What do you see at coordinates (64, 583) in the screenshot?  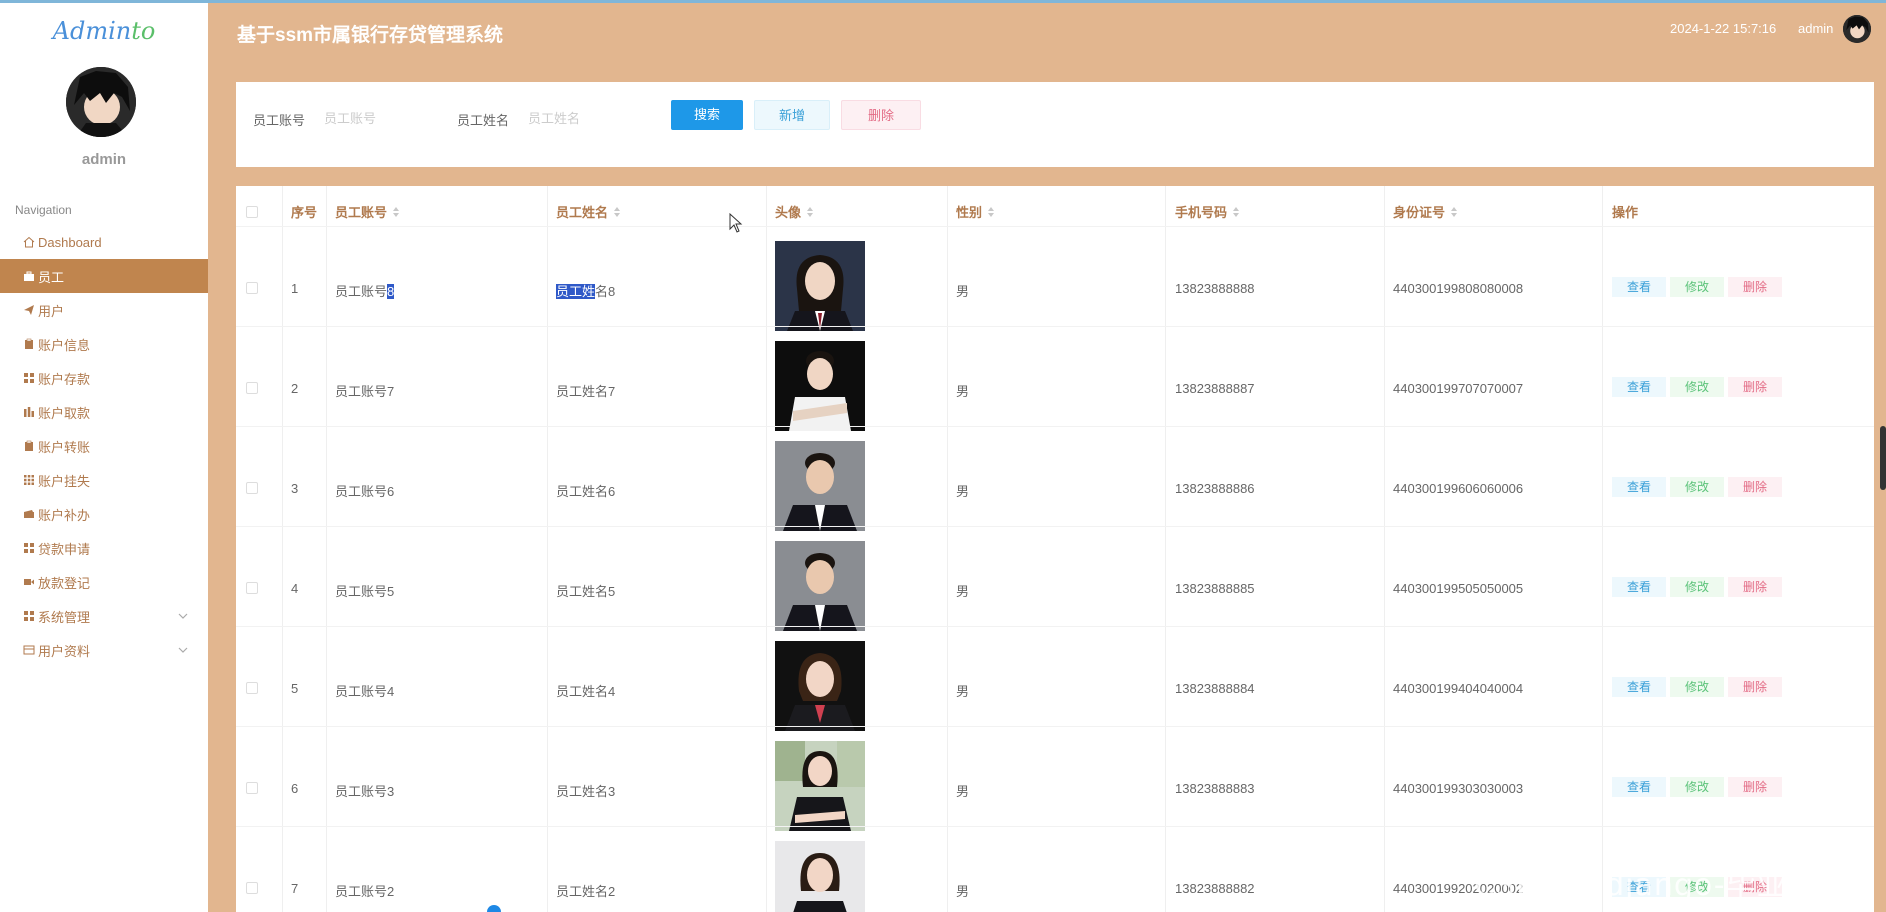 I see `sidebar-item-label: 放款登记` at bounding box center [64, 583].